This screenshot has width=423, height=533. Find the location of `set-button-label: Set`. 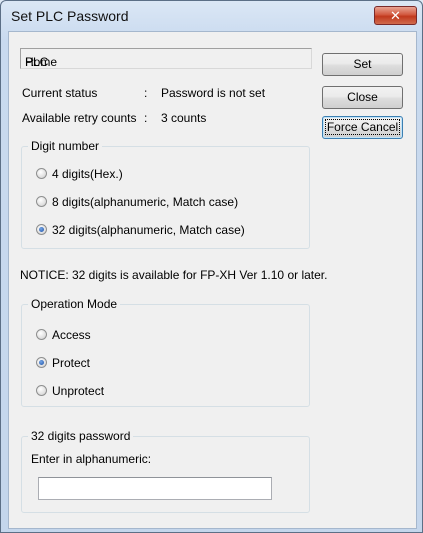

set-button-label: Set is located at coordinates (362, 64).